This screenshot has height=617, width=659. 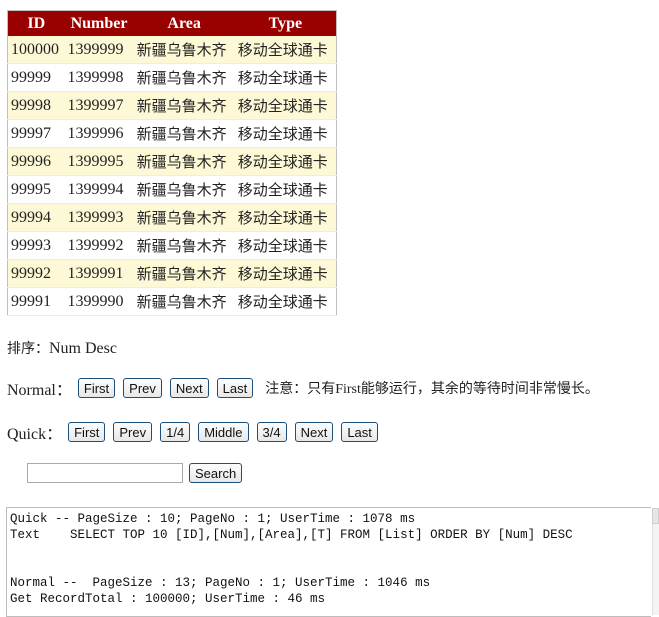 What do you see at coordinates (99, 273) in the screenshot?
I see `cell-number: 1399991` at bounding box center [99, 273].